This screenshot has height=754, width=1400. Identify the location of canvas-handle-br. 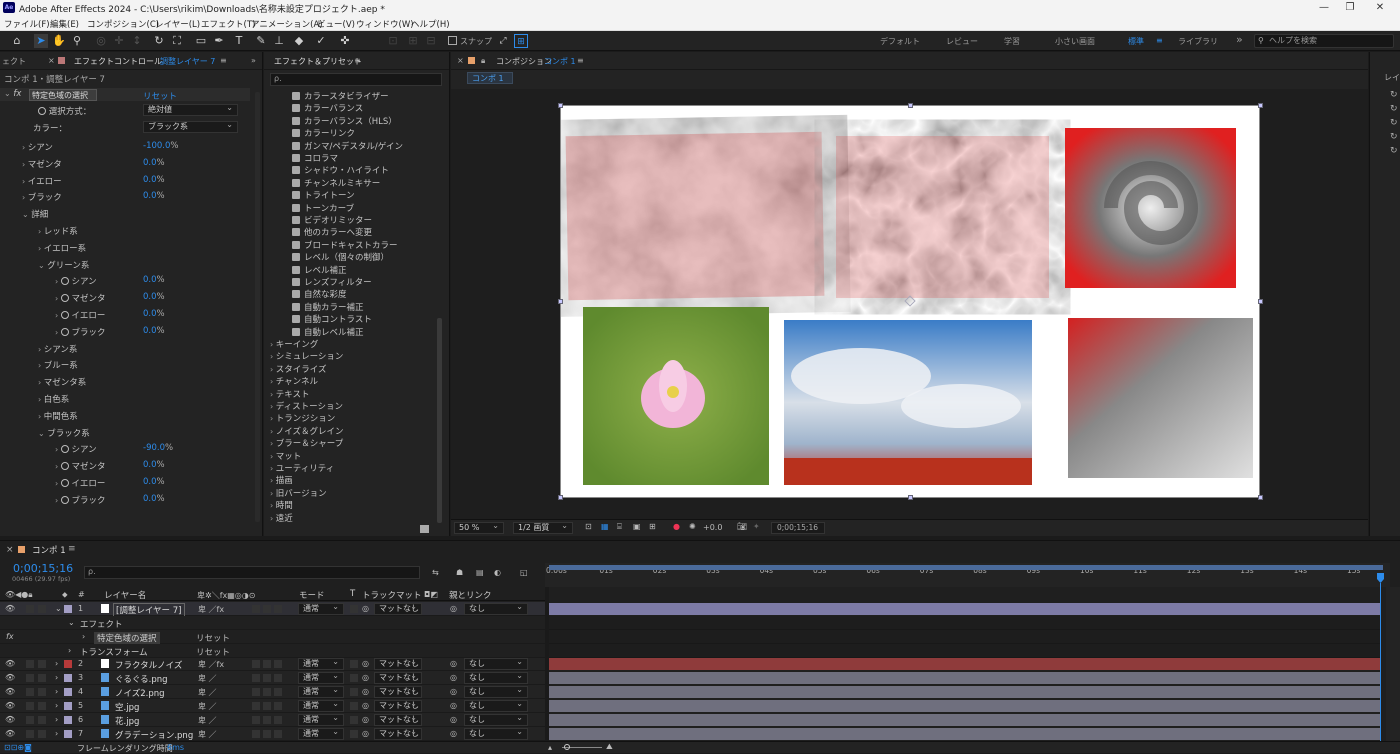
(1260, 497).